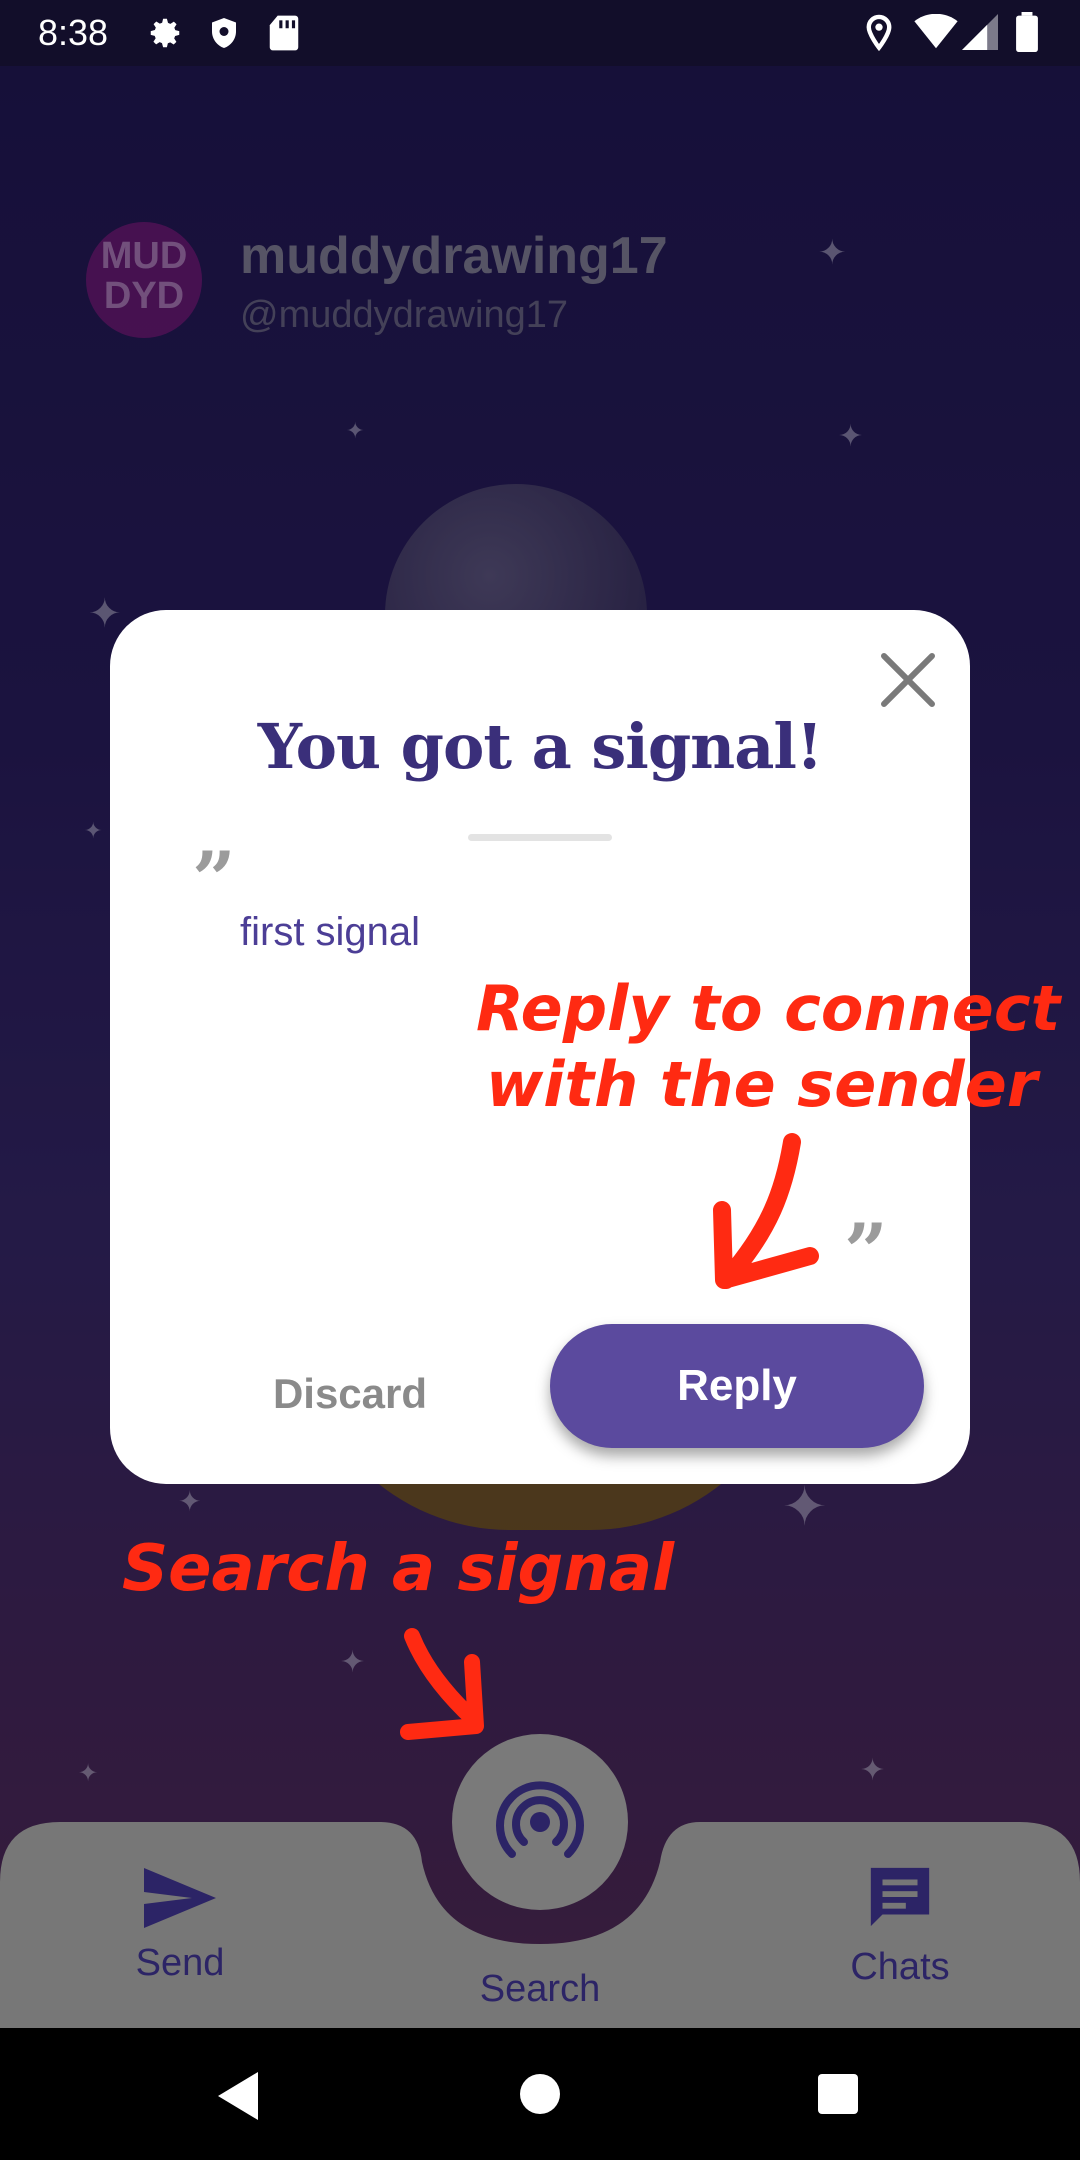 This screenshot has height=2160, width=1080. Describe the element at coordinates (350, 1394) in the screenshot. I see `discard-button: Discard` at that location.